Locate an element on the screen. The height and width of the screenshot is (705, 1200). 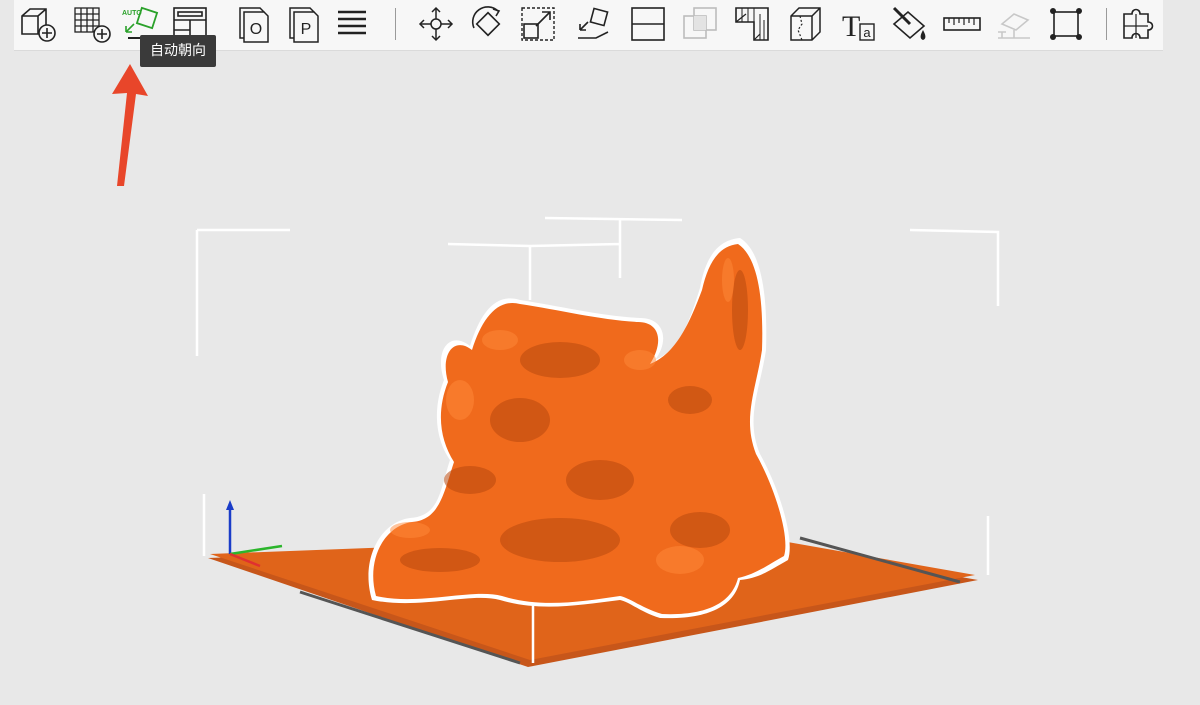
support-button is located at coordinates (1014, 24).